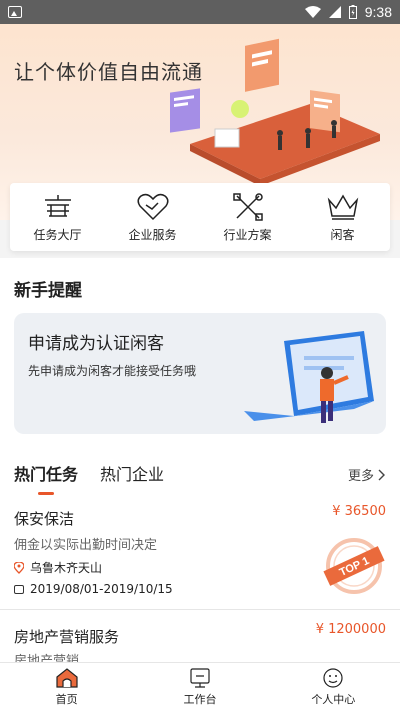  I want to click on section-title: 新手提醒, so click(48, 291).